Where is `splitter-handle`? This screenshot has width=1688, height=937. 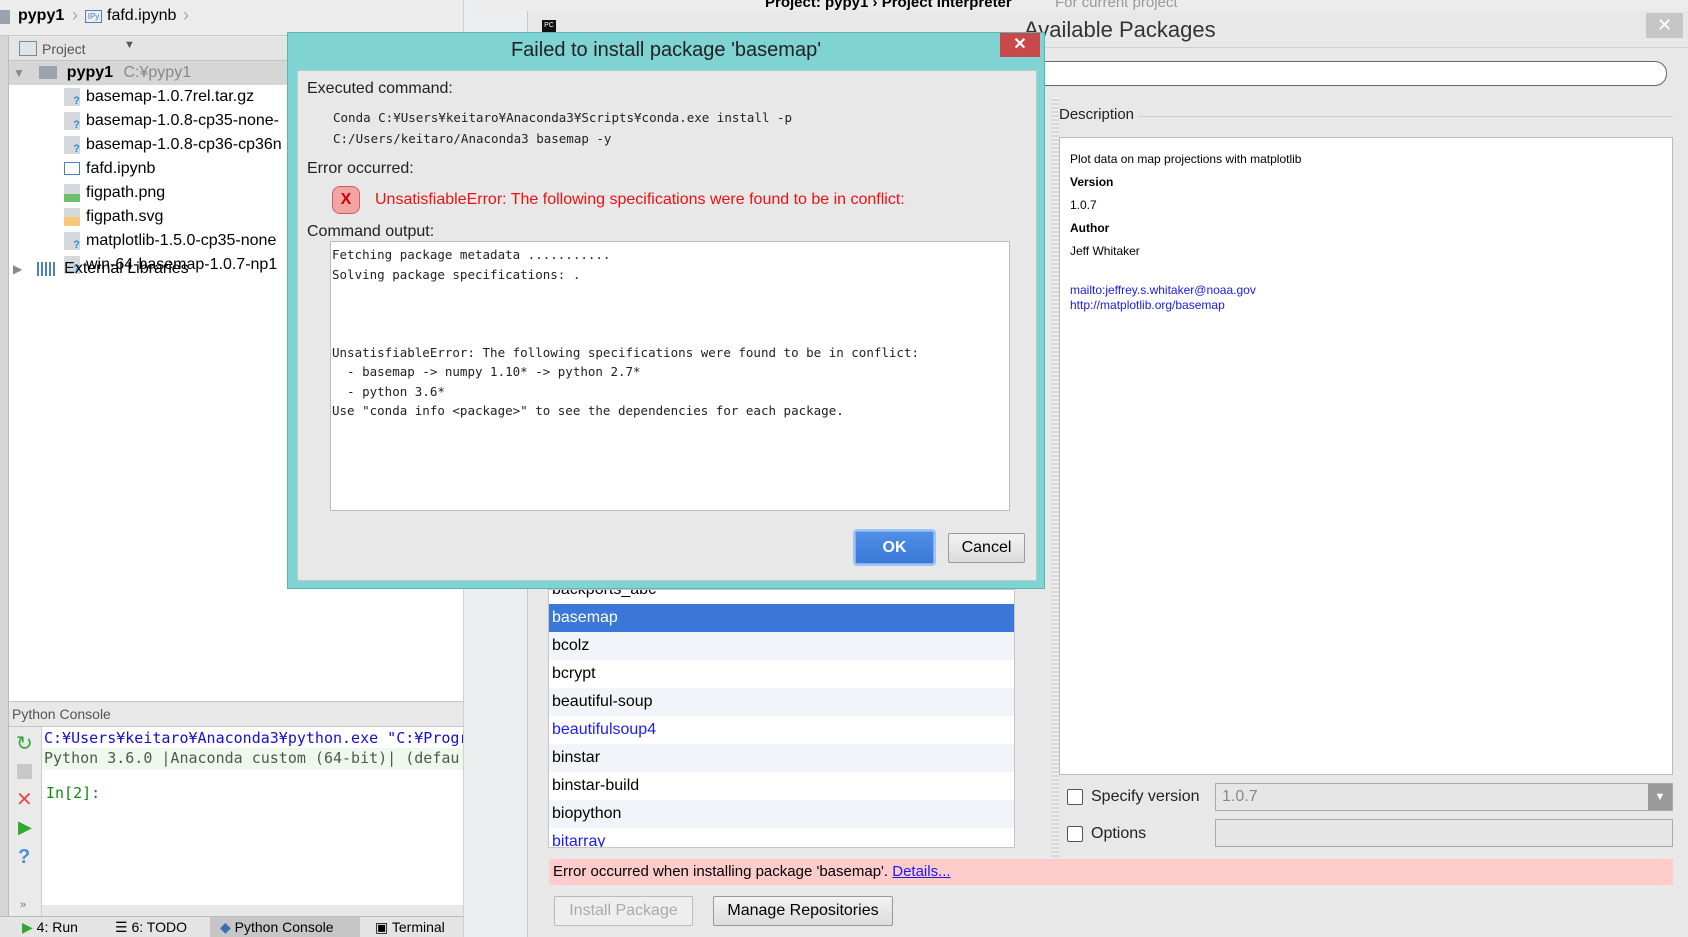 splitter-handle is located at coordinates (1055, 477).